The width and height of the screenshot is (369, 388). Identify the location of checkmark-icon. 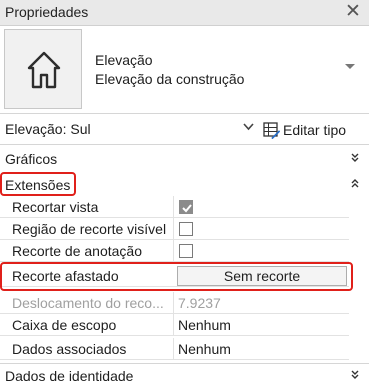
(187, 208).